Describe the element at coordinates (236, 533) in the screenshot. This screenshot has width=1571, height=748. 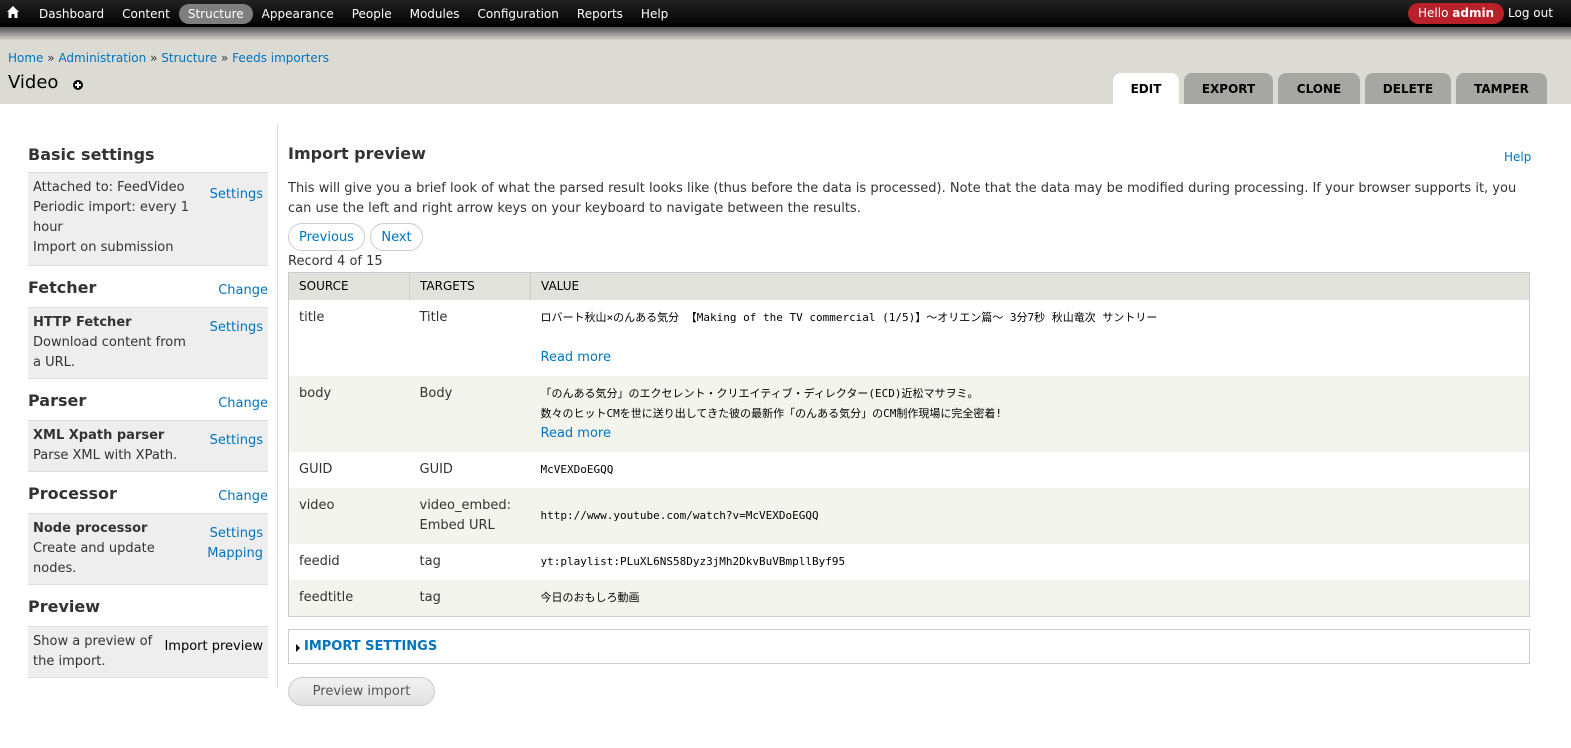
I see `processor-settings-link: Settings` at that location.